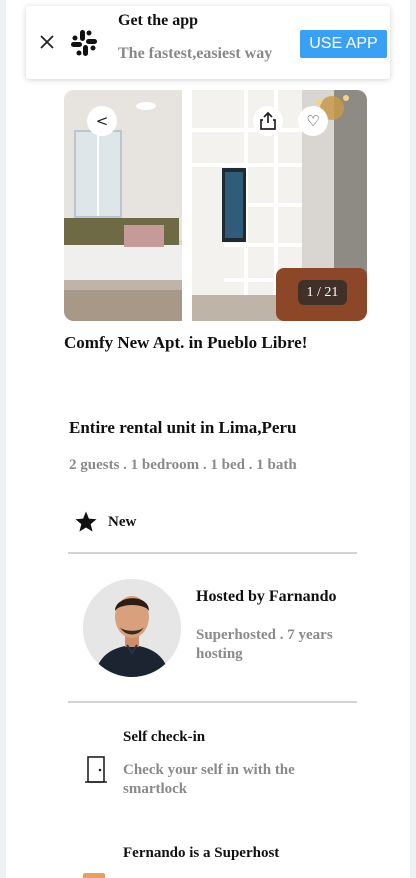 This screenshot has height=878, width=416. What do you see at coordinates (105, 522) in the screenshot?
I see `new-badge: New` at bounding box center [105, 522].